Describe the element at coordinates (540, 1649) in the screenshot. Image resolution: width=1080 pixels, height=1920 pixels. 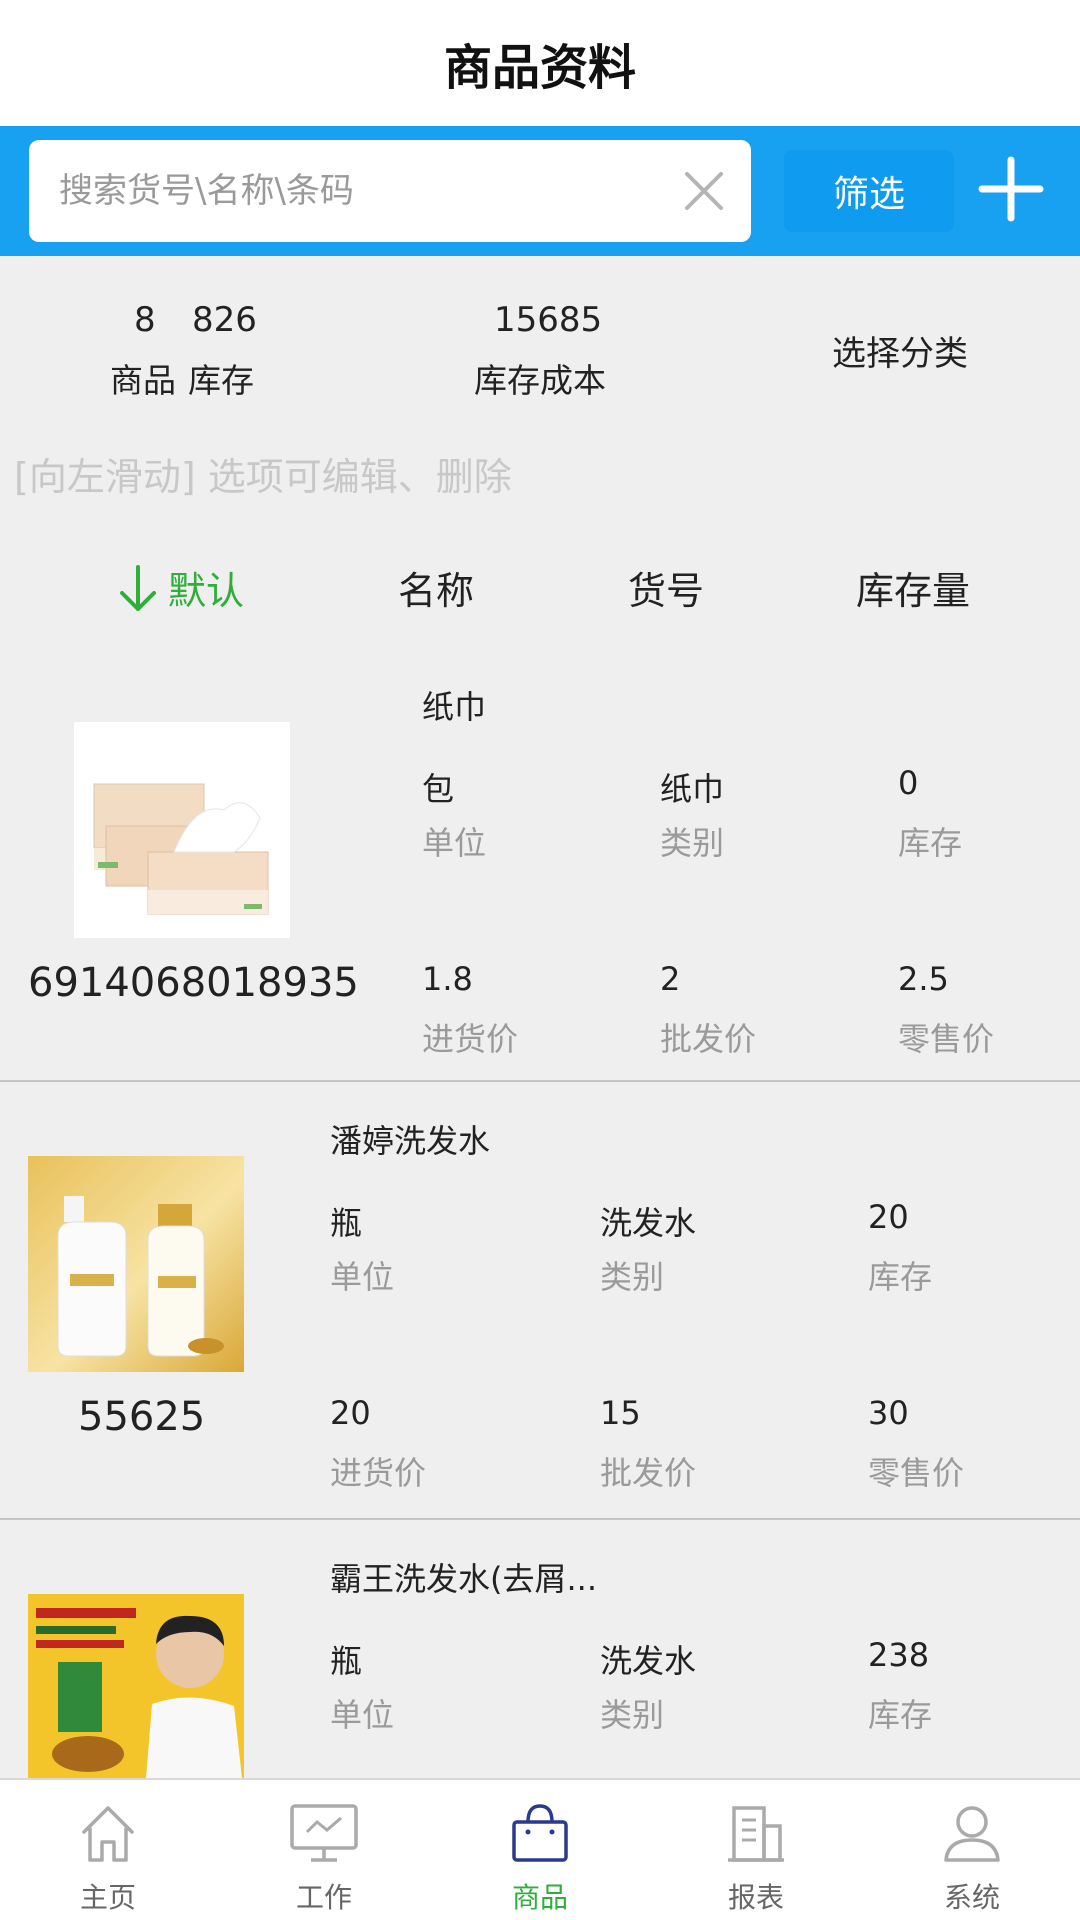
I see `product-item: 霸王洗发水(去屑... 瓶 单位 洗发水 类别 238 库存` at that location.